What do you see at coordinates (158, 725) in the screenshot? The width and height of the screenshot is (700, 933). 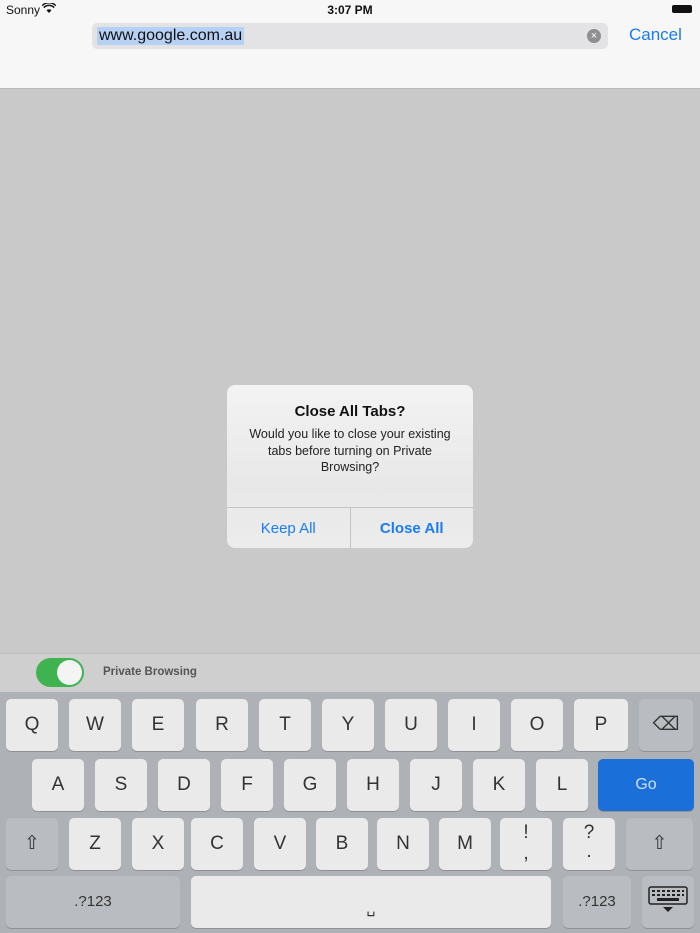 I see `key-e: E` at bounding box center [158, 725].